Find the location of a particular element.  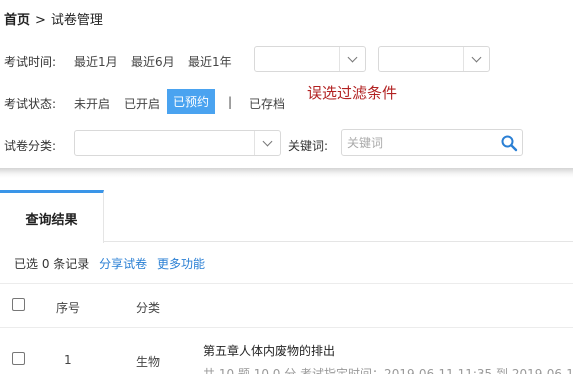

column-index-header: 序号 is located at coordinates (68, 308).